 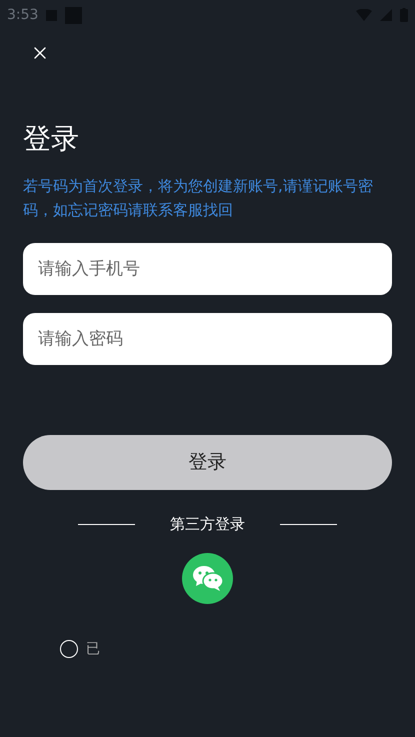 I want to click on wechat-login-button, so click(x=207, y=578).